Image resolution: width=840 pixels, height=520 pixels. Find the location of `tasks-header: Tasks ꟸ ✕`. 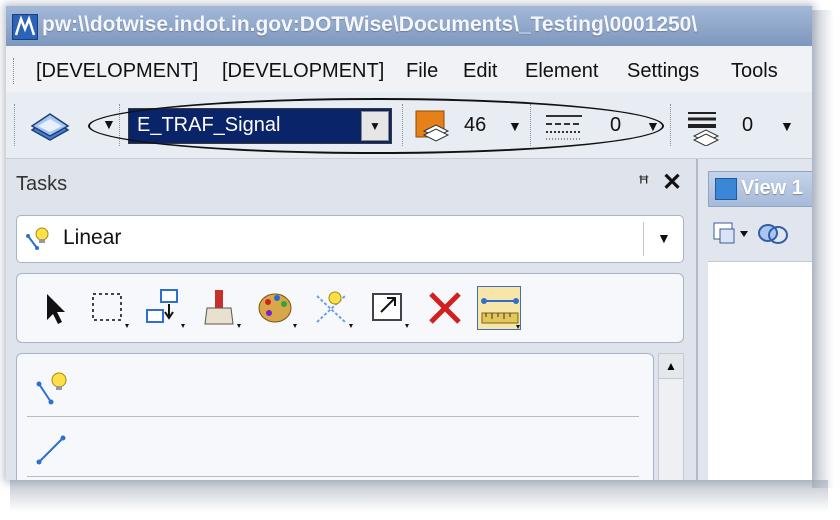

tasks-header: Tasks ꟸ ✕ is located at coordinates (351, 181).